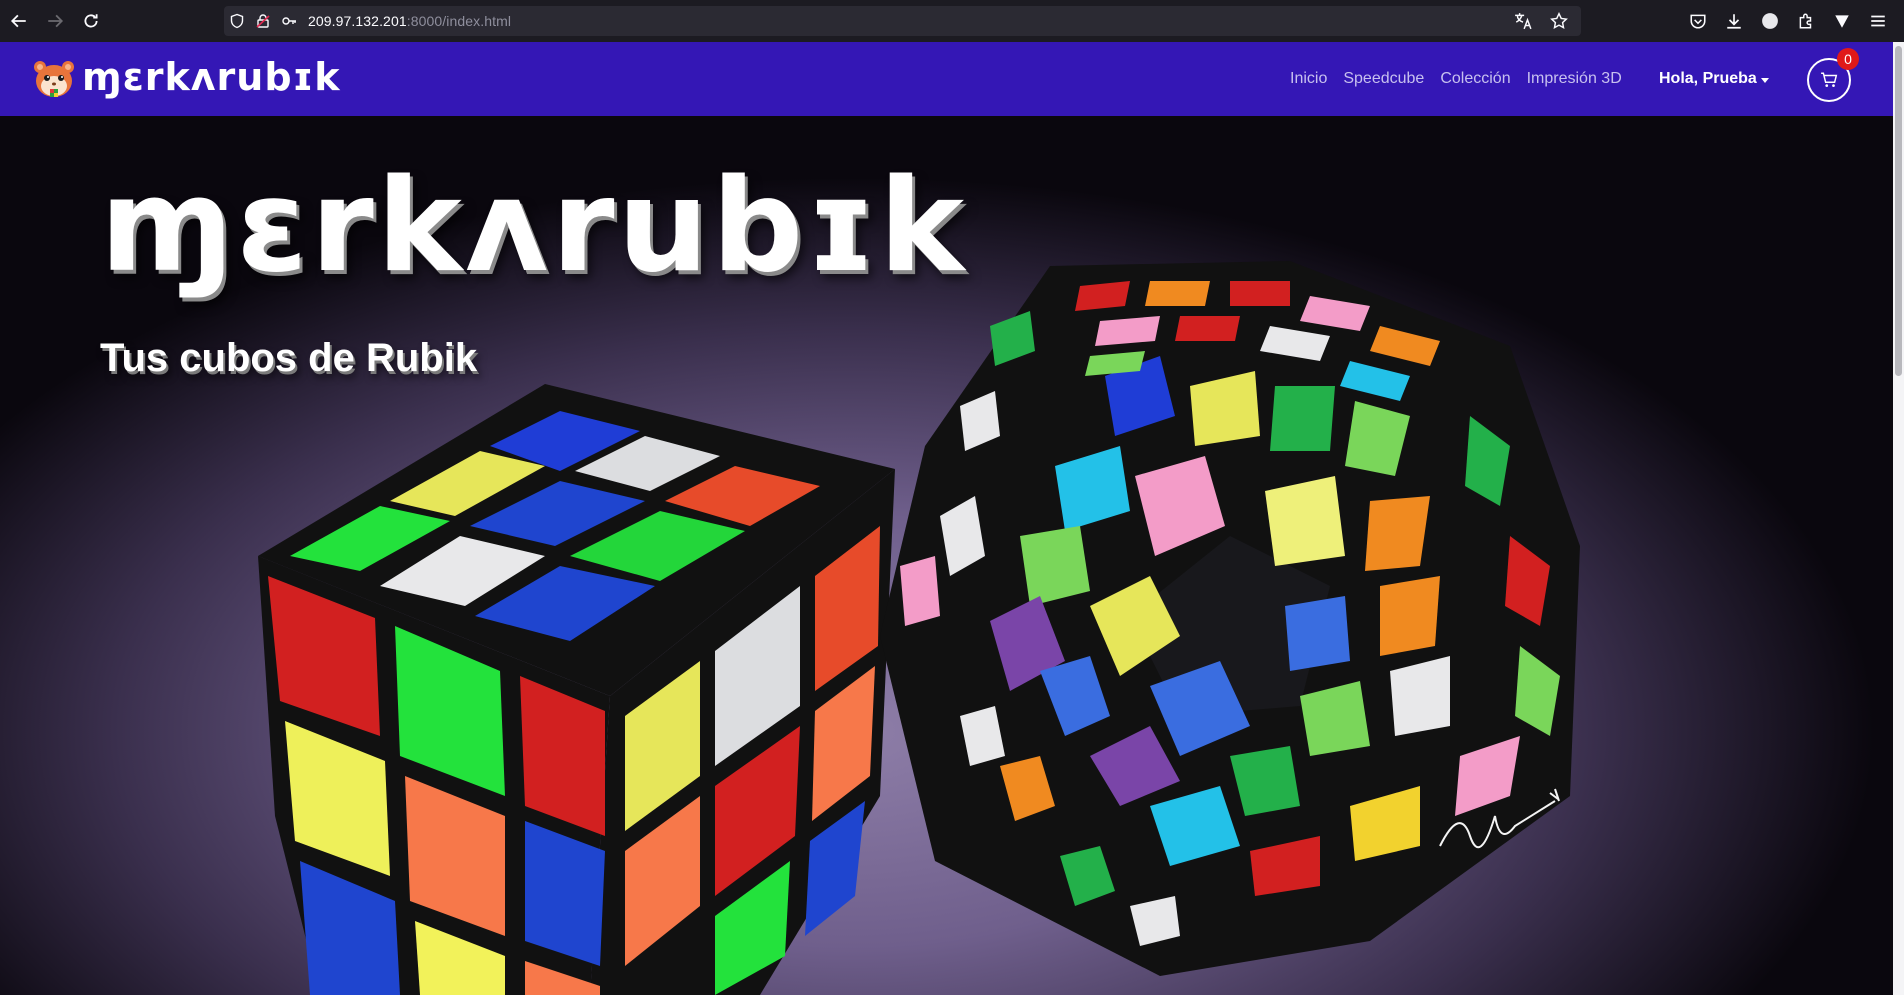 This screenshot has height=995, width=1904. I want to click on cart-count-badge: 0, so click(1848, 59).